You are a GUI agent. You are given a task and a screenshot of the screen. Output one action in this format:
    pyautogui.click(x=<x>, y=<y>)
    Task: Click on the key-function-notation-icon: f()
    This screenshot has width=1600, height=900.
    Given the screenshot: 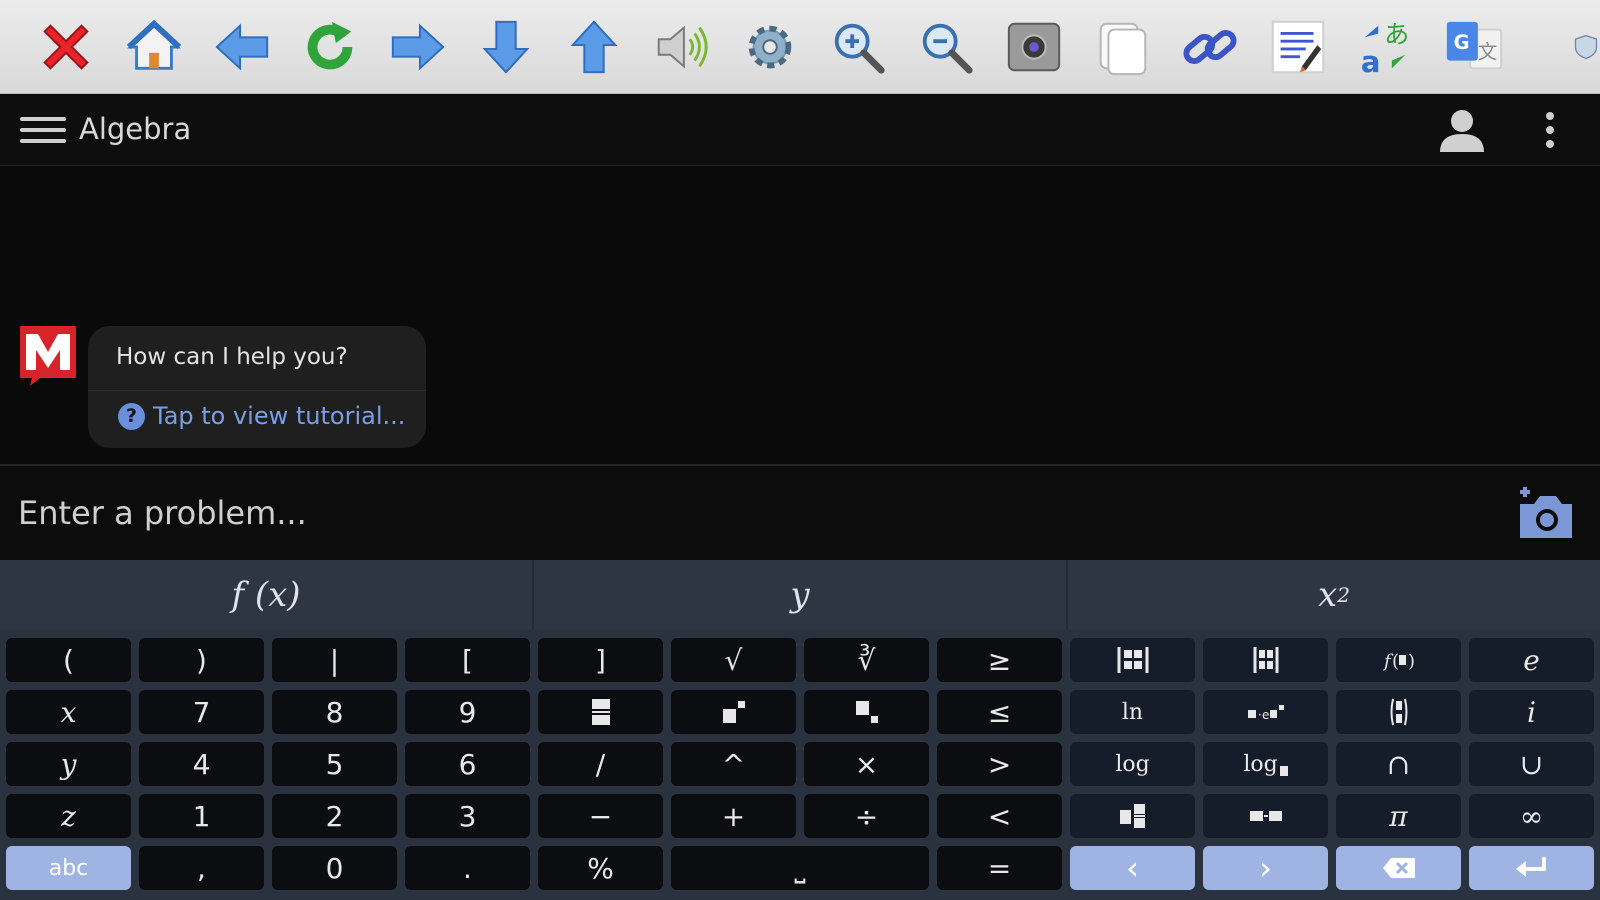 What is the action you would take?
    pyautogui.click(x=1398, y=660)
    